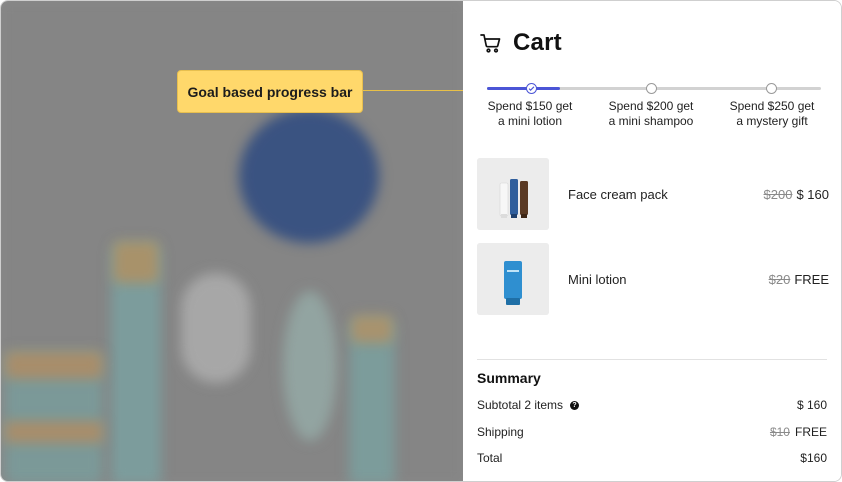  I want to click on milestone-1-marker, so click(531, 88).